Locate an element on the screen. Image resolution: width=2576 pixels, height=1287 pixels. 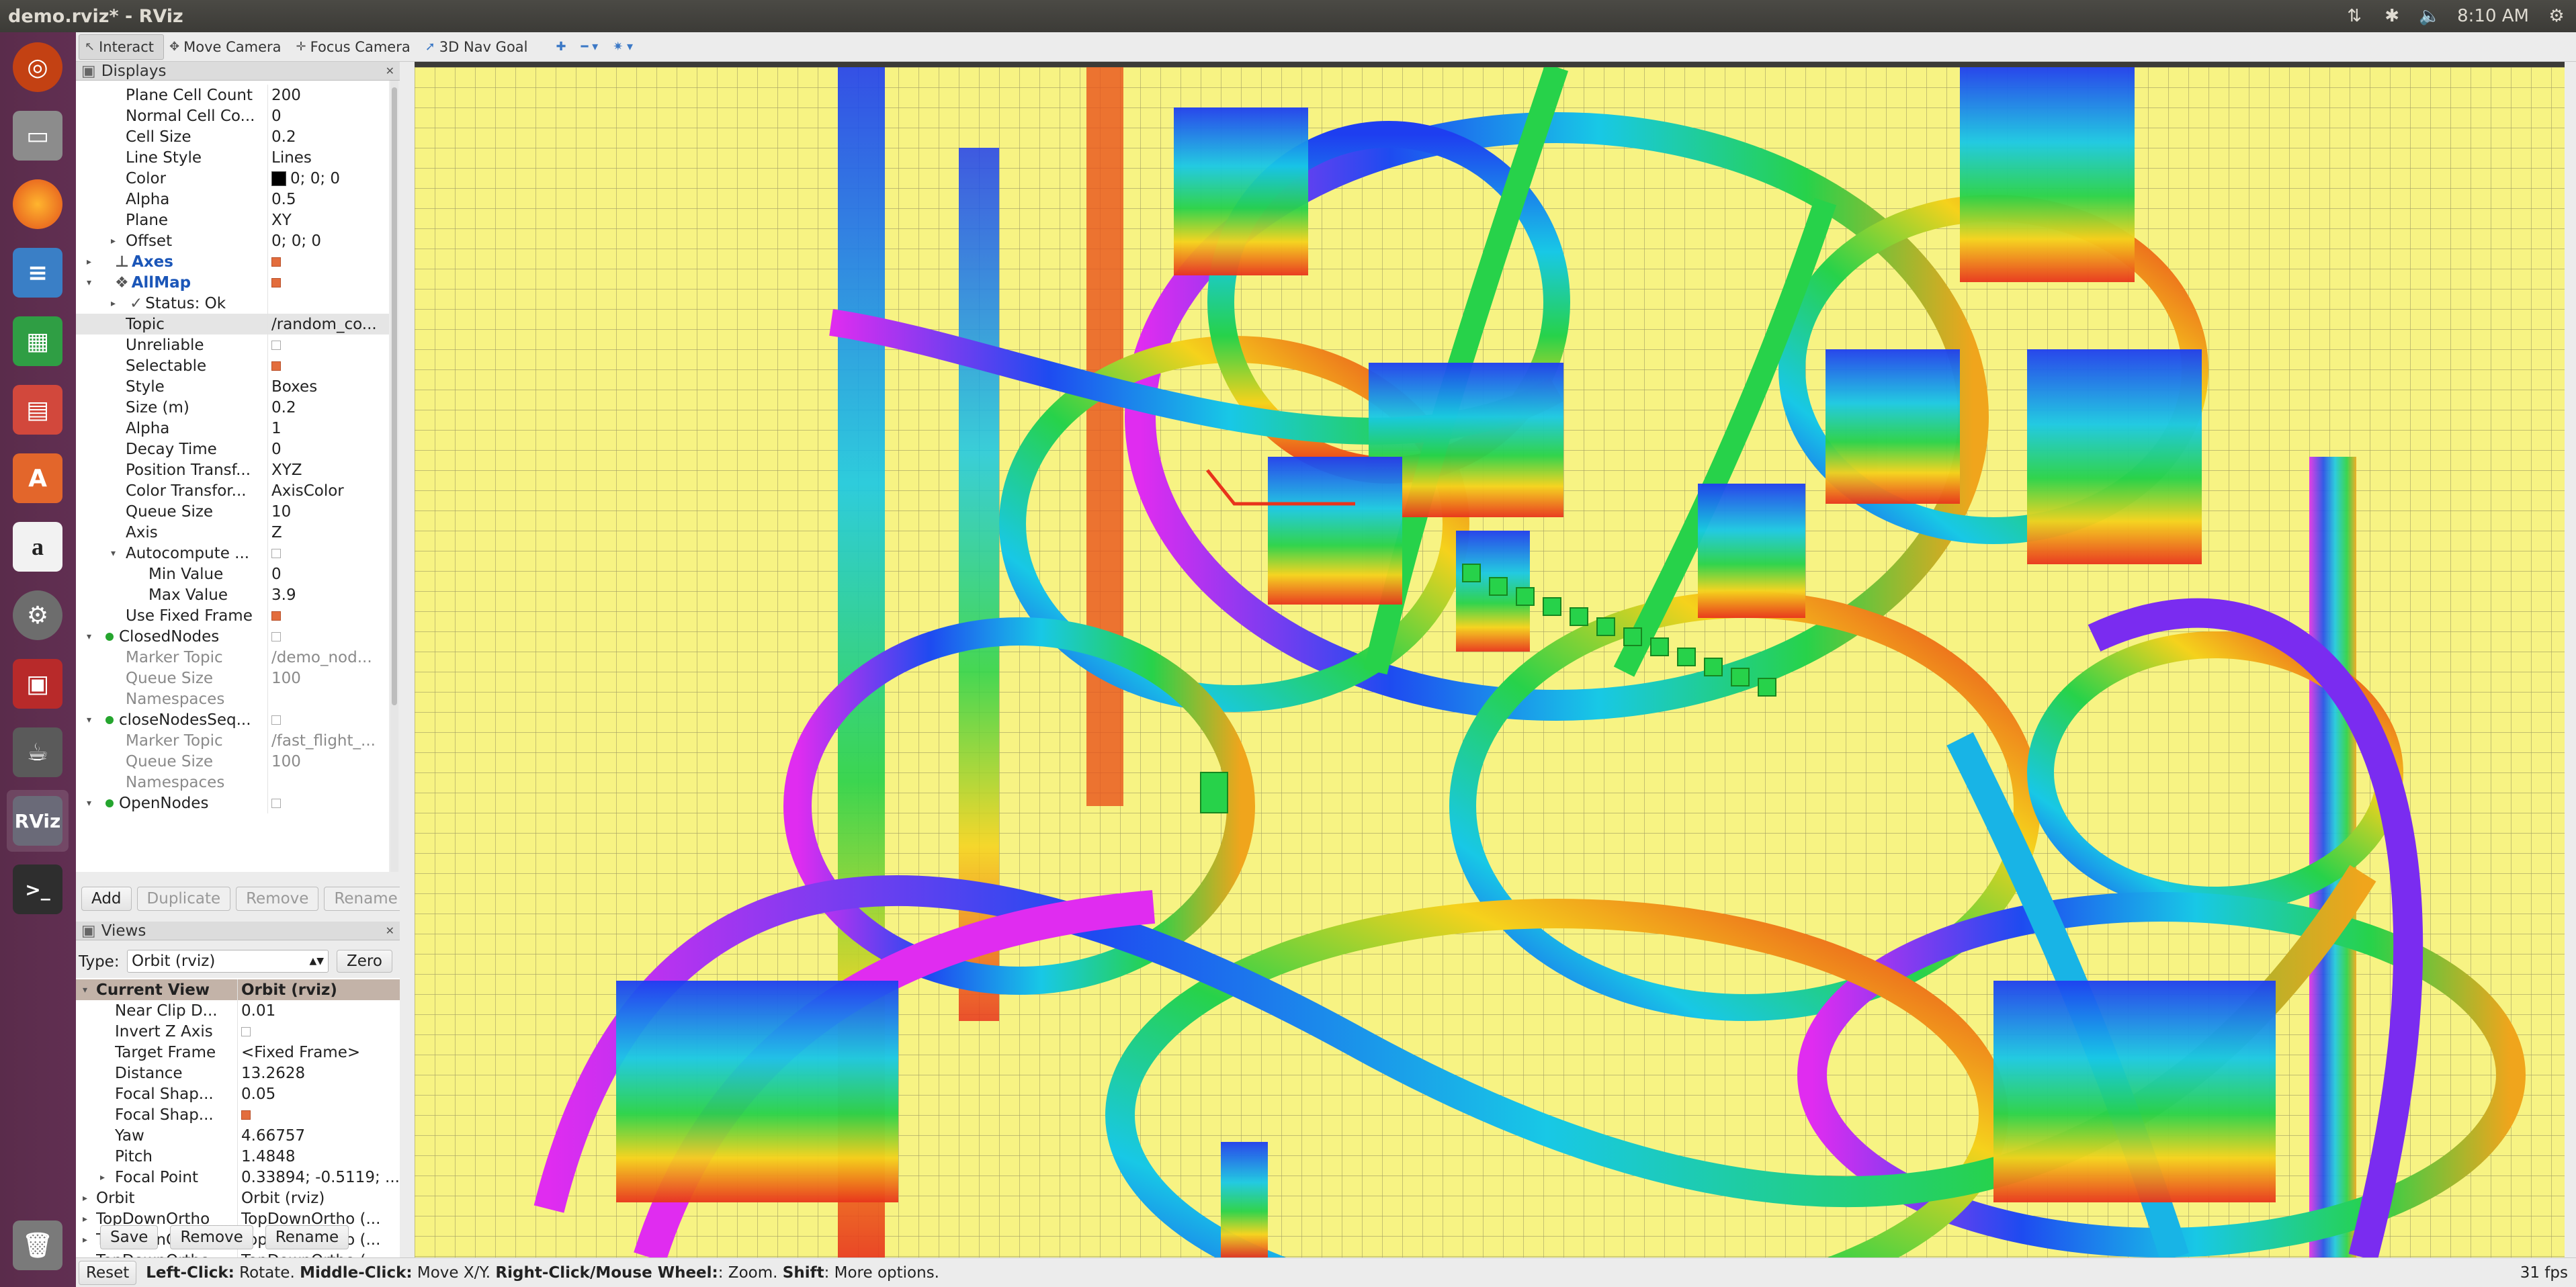
system-settings-button: ⚙ is located at coordinates (38, 615).